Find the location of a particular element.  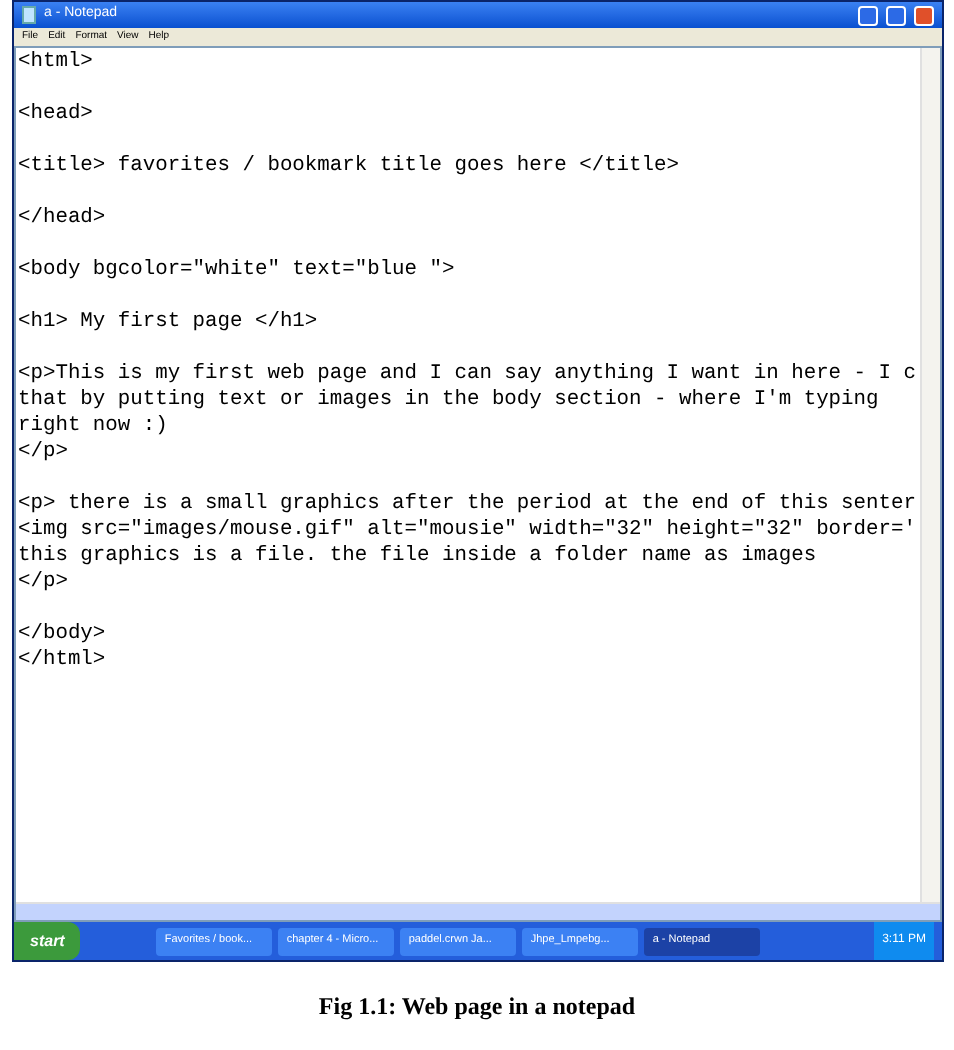

notepad-icon is located at coordinates (29, 15).